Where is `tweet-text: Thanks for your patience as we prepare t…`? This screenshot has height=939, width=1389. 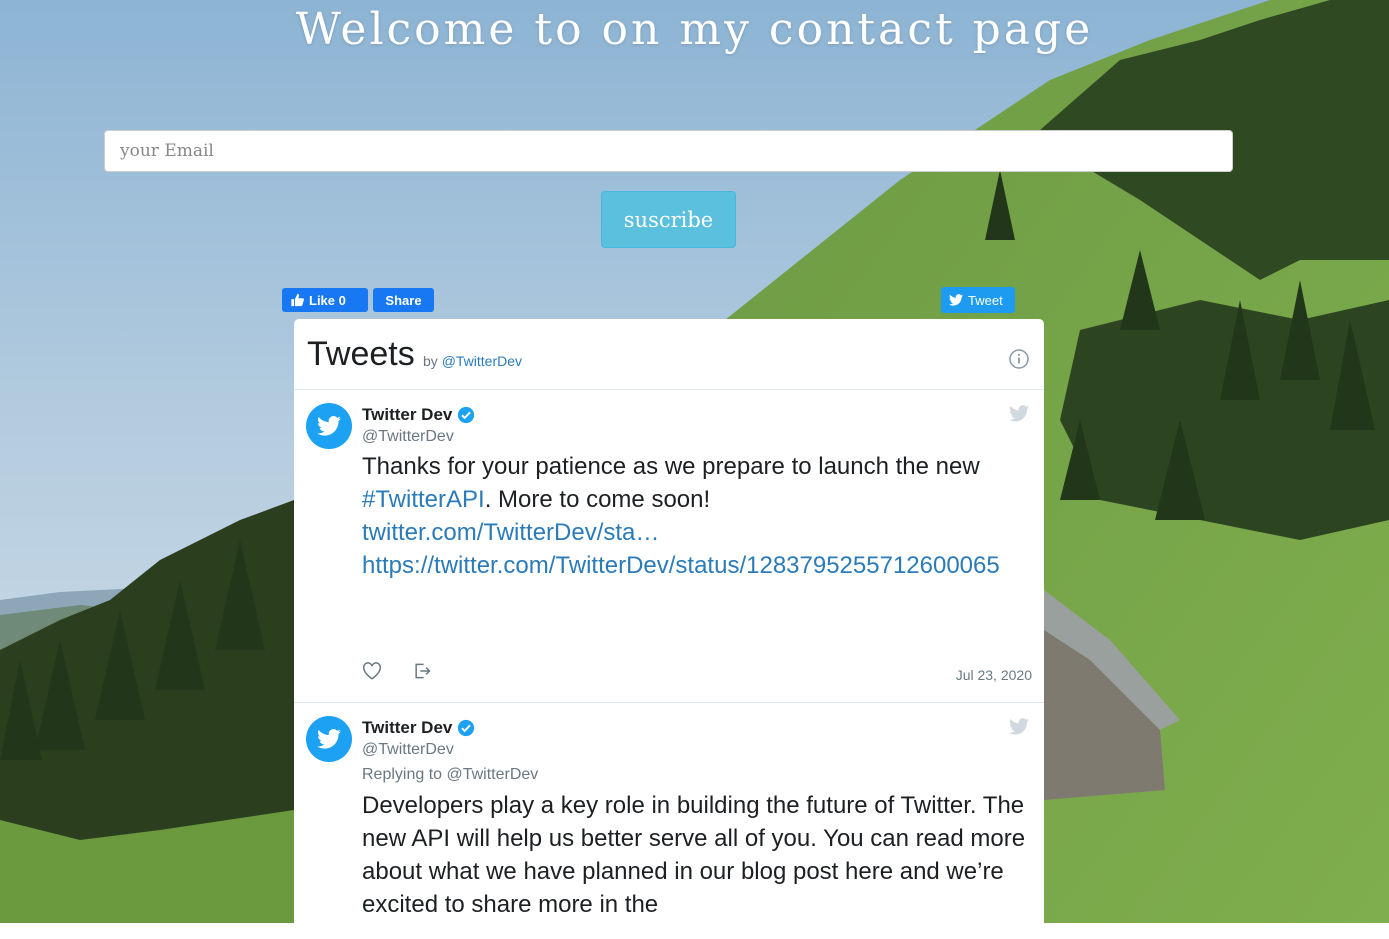
tweet-text: Thanks for your patience as we prepare t… is located at coordinates (699, 516).